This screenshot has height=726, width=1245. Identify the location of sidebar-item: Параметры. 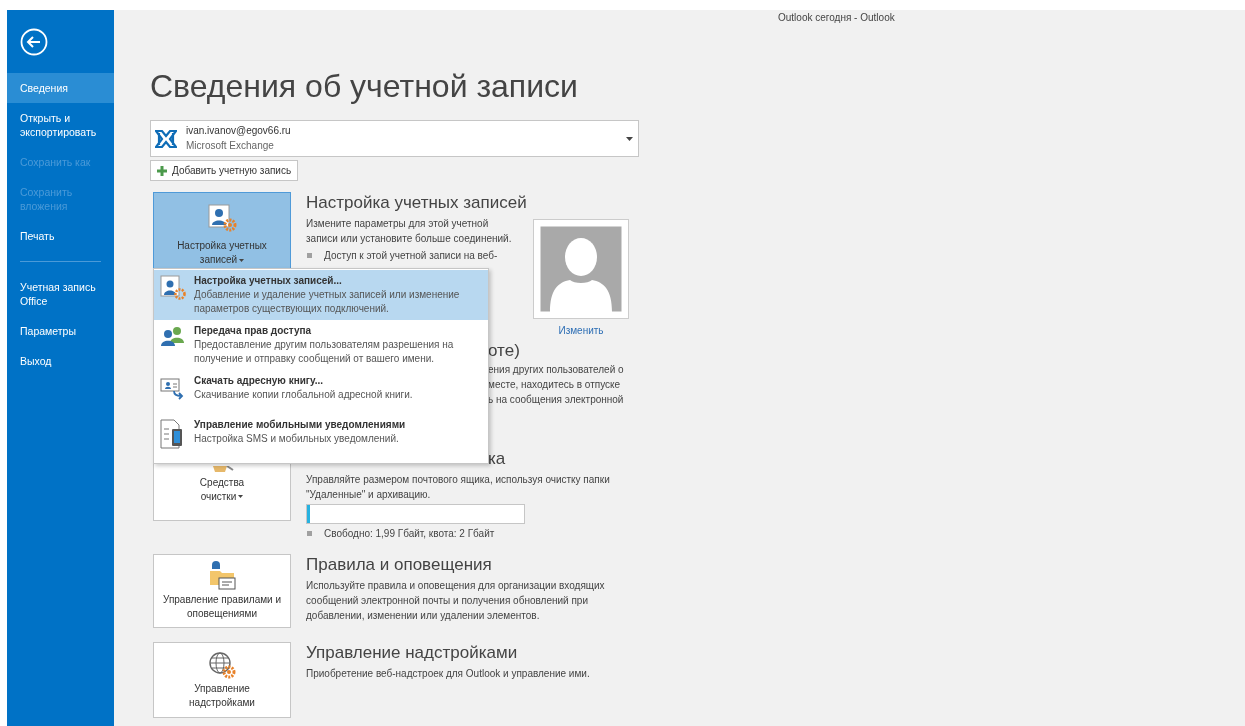
(60, 331).